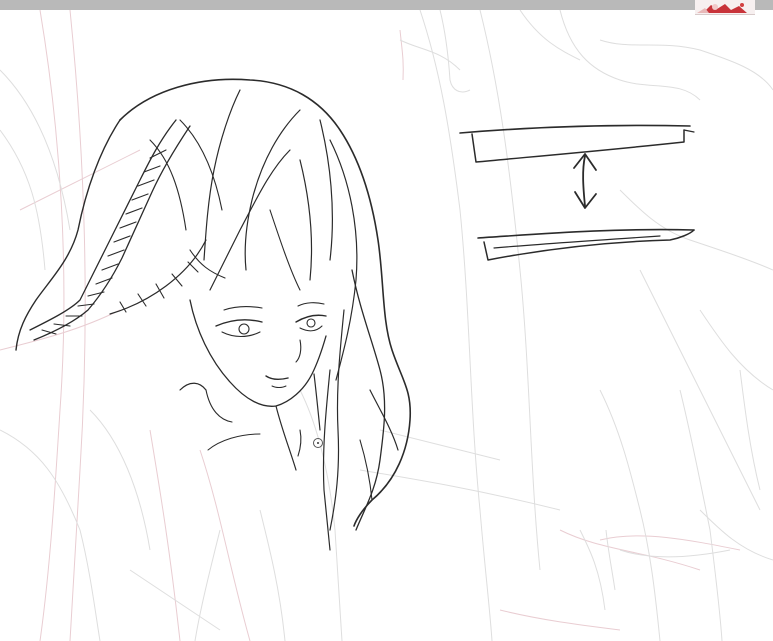 The width and height of the screenshot is (773, 641). I want to click on double-headed-arrow-icon, so click(585, 181).